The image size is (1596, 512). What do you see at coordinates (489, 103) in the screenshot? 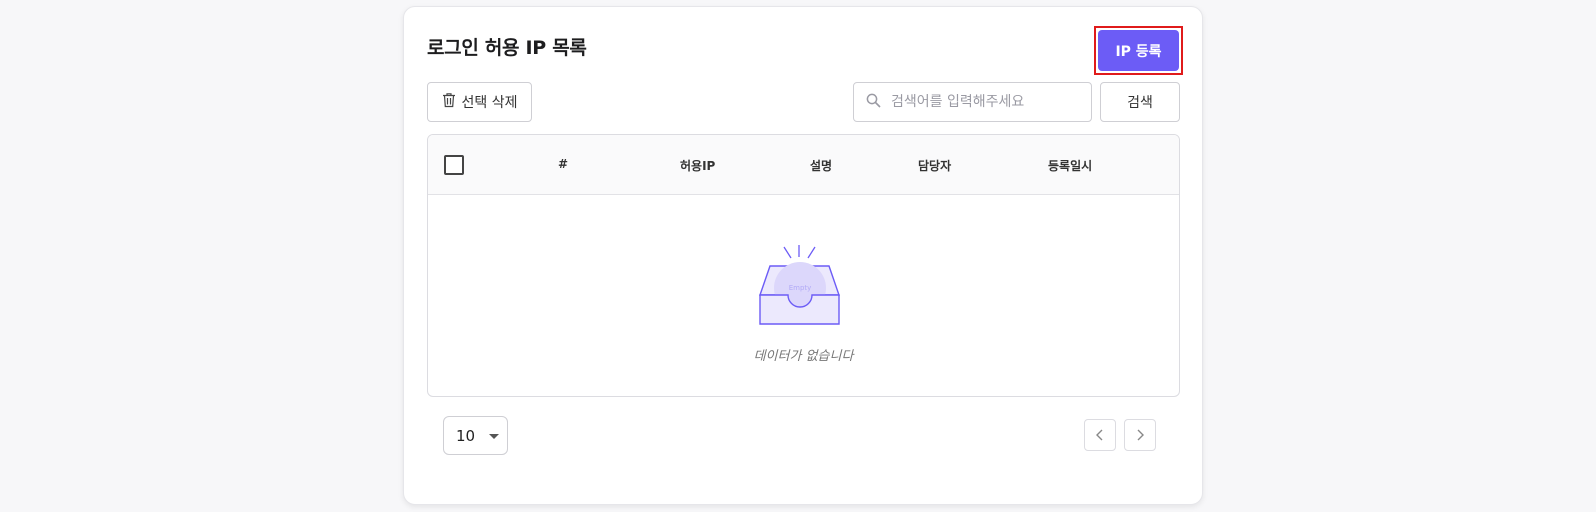
I see `delete-selected-label: 선택 삭제` at bounding box center [489, 103].